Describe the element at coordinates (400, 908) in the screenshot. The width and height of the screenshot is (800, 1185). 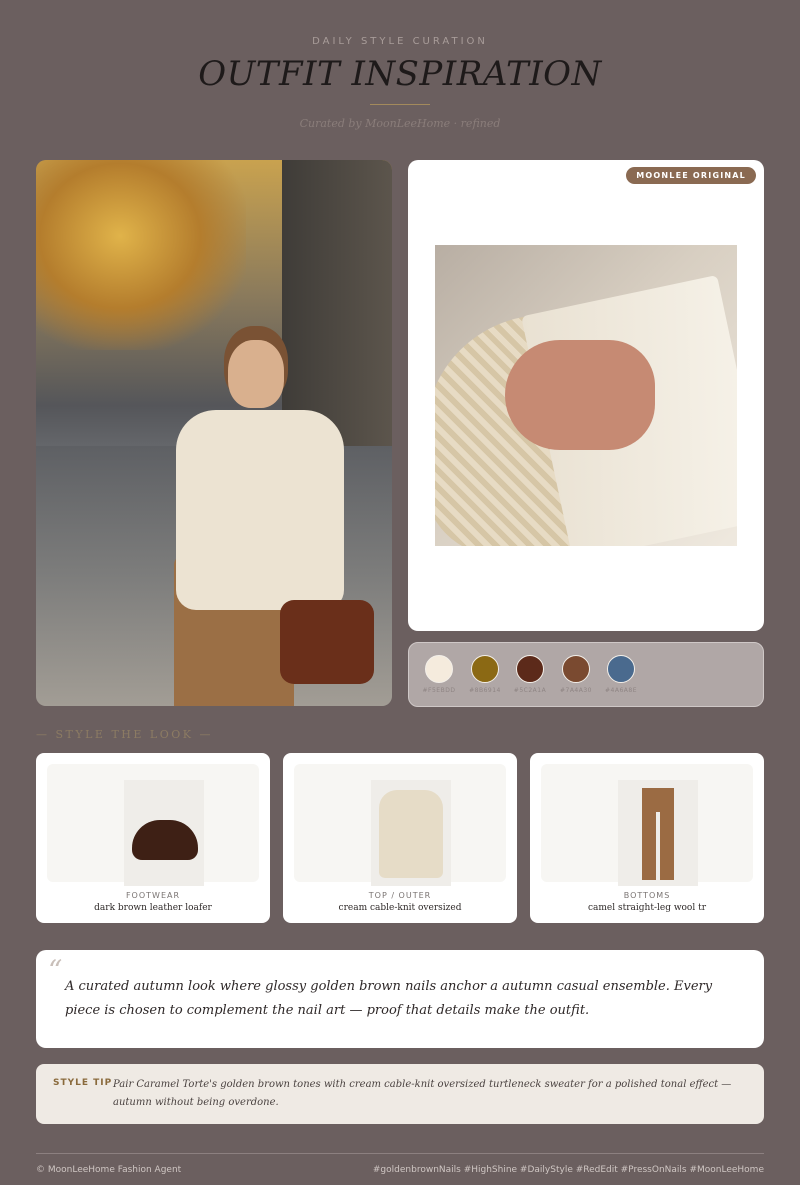
I see `product-name: cream cable-knit oversized` at that location.